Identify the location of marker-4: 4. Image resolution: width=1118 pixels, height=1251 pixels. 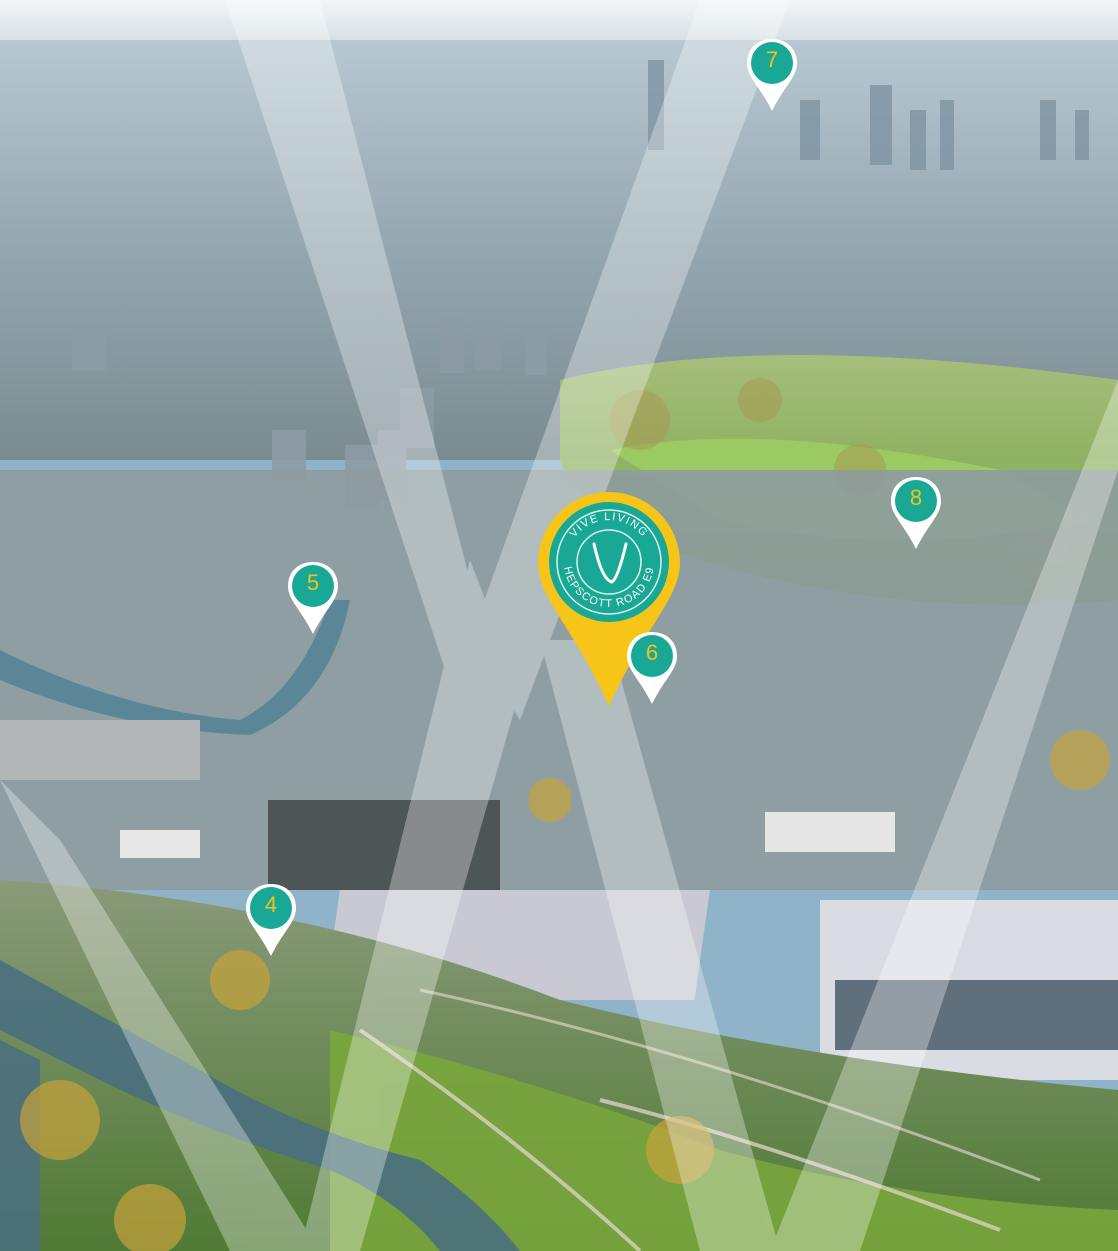
(271, 920).